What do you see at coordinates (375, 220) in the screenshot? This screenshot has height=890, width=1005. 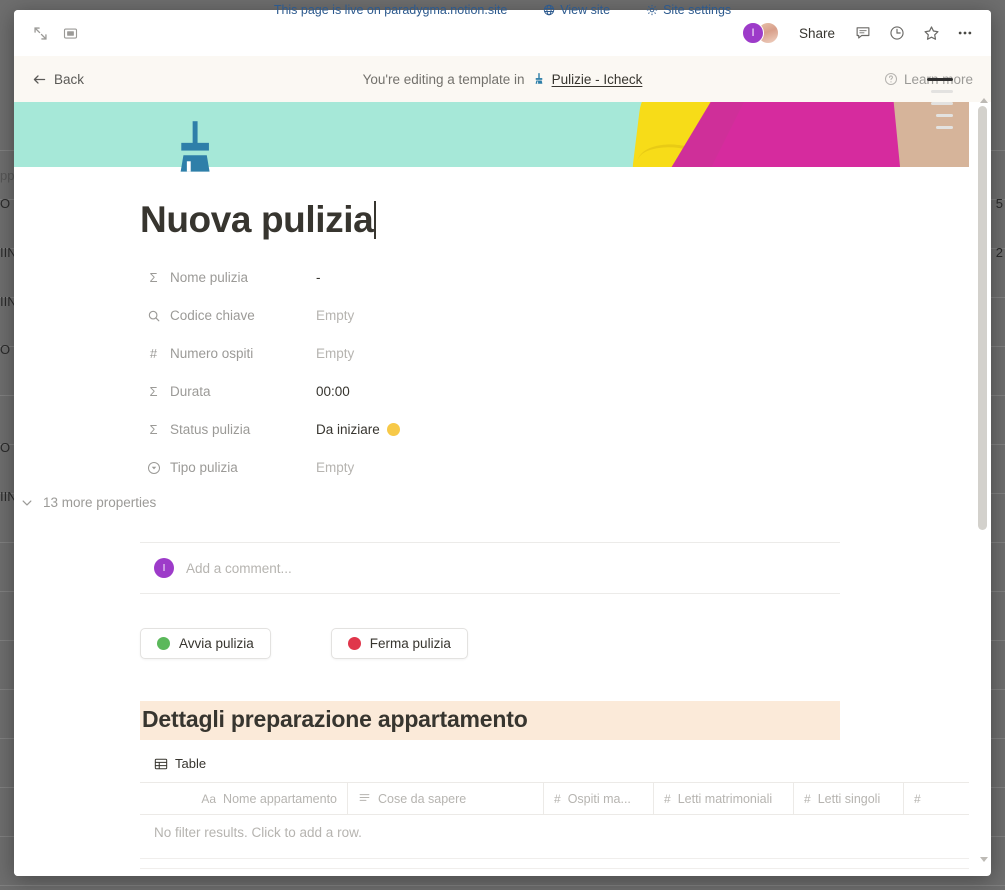 I see `text-cursor` at bounding box center [375, 220].